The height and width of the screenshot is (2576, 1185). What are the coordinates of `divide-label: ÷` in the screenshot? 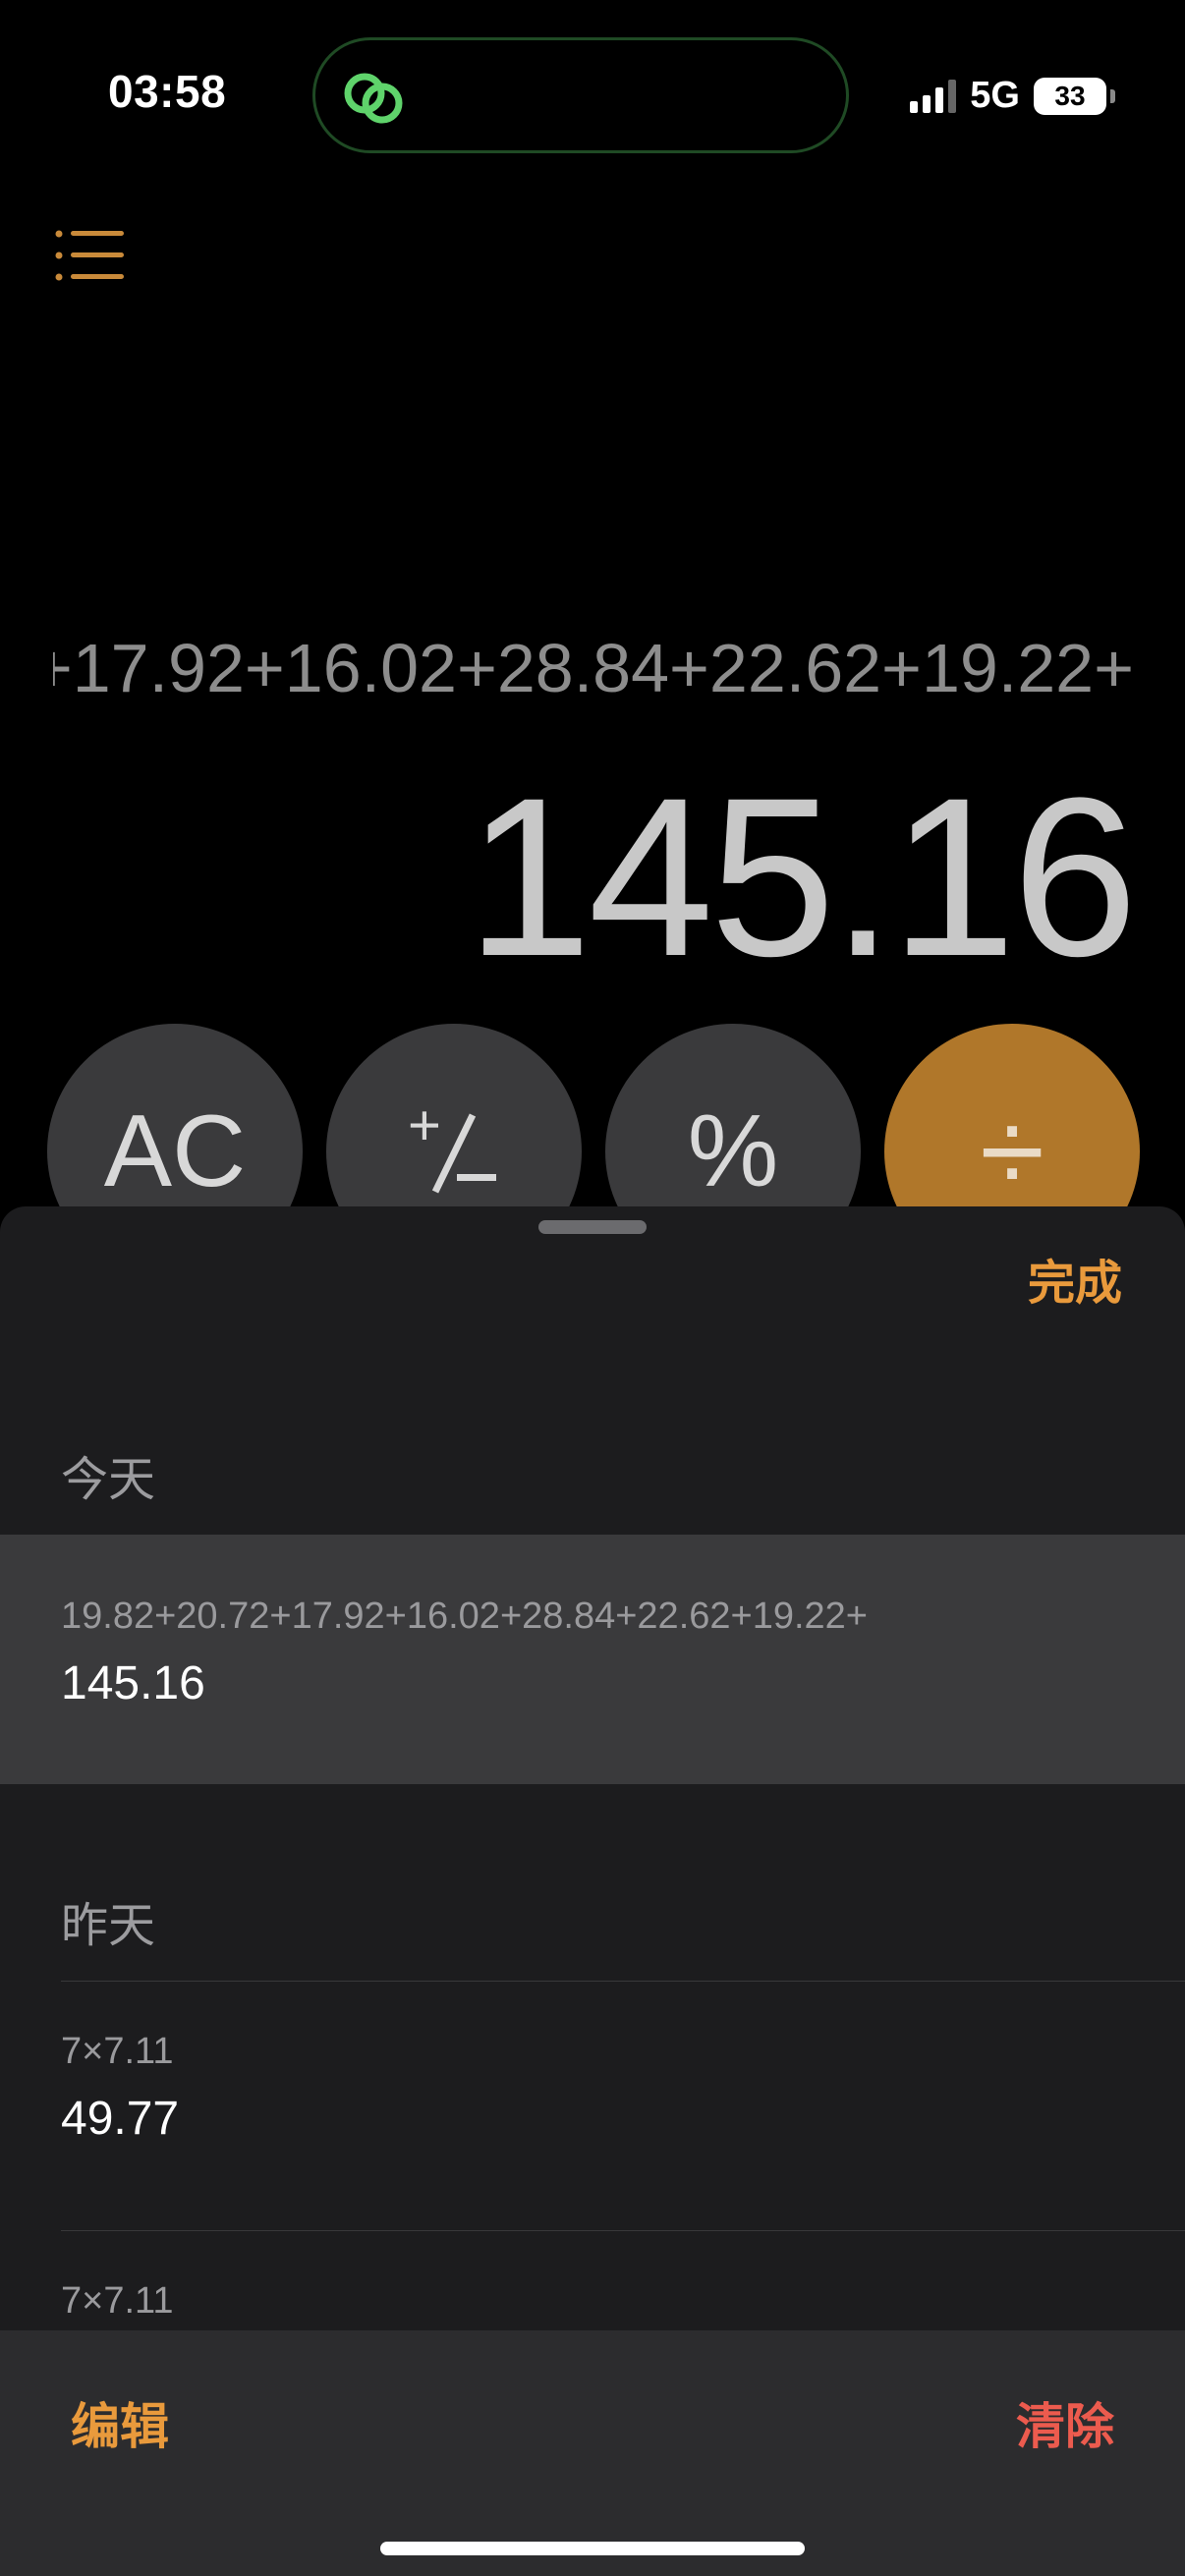 It's located at (1012, 1151).